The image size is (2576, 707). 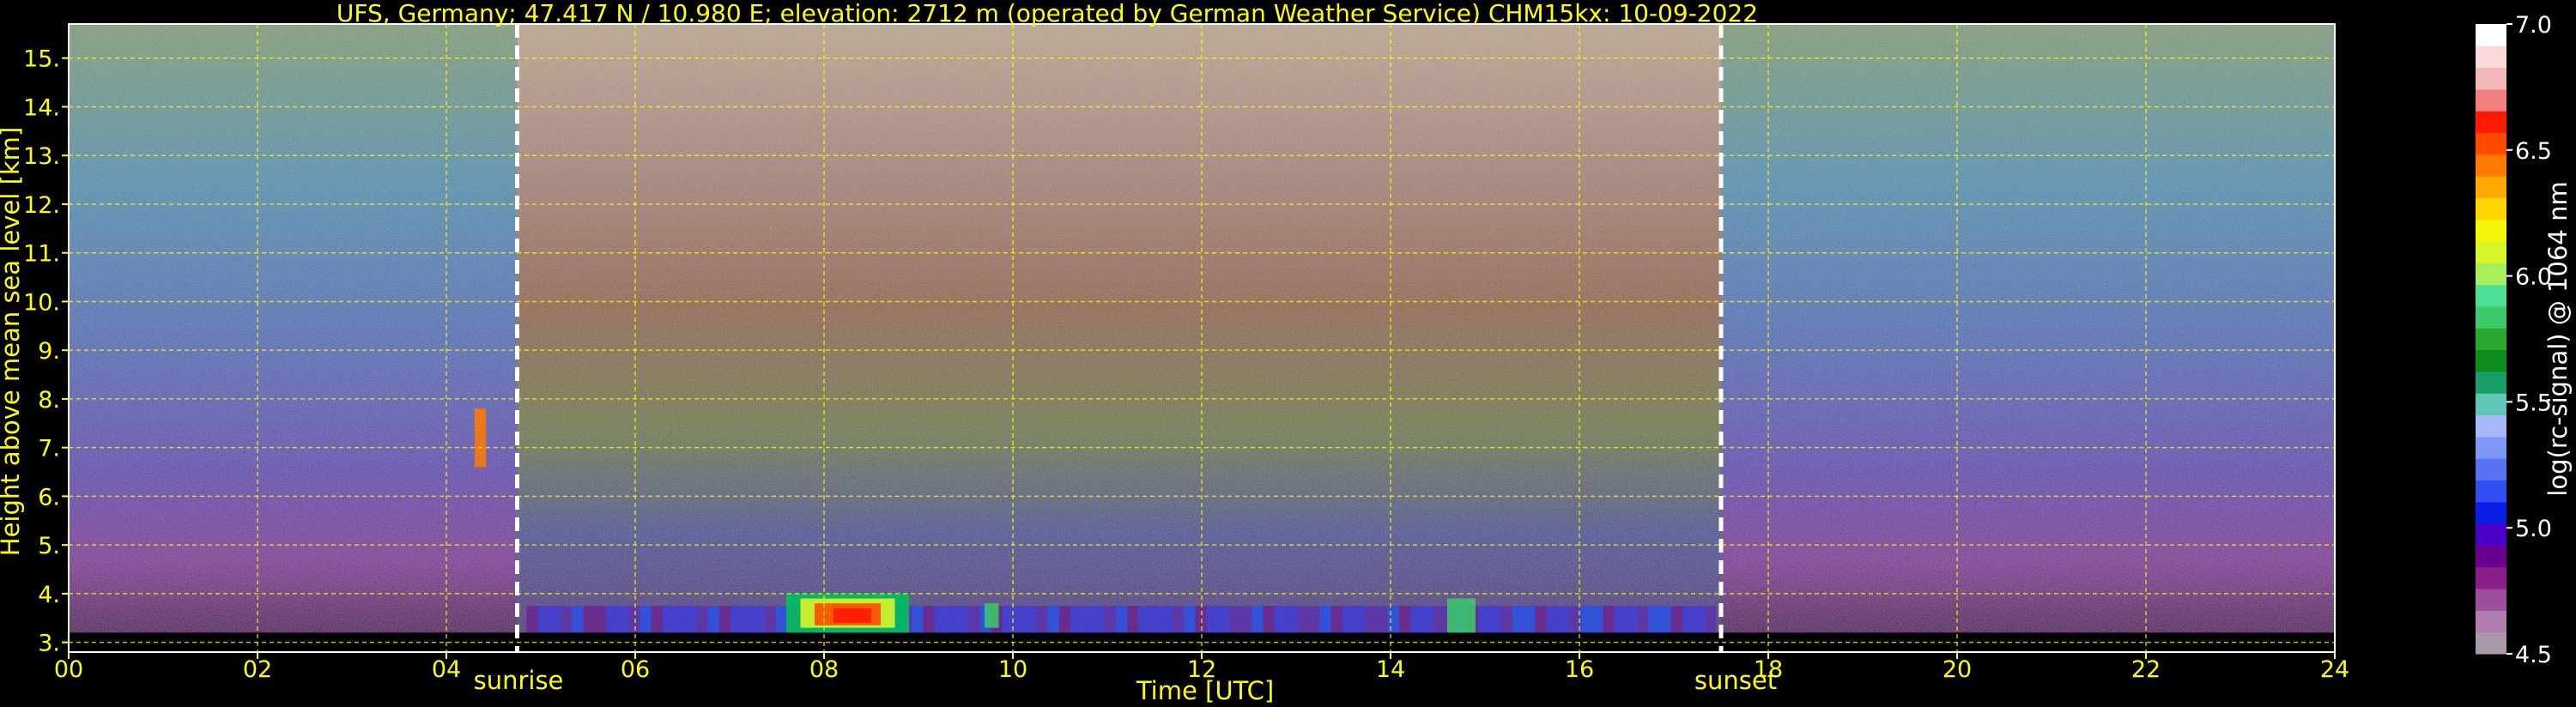 What do you see at coordinates (12, 342) in the screenshot?
I see `y-axis-label: Height above mean sea level [km]` at bounding box center [12, 342].